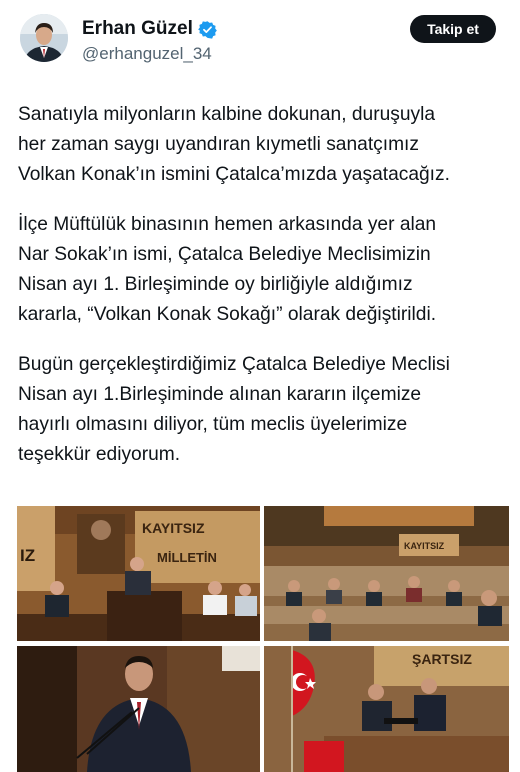 This screenshot has width=520, height=772. I want to click on wall-letters-bottom: MİLLETİN, so click(187, 557).